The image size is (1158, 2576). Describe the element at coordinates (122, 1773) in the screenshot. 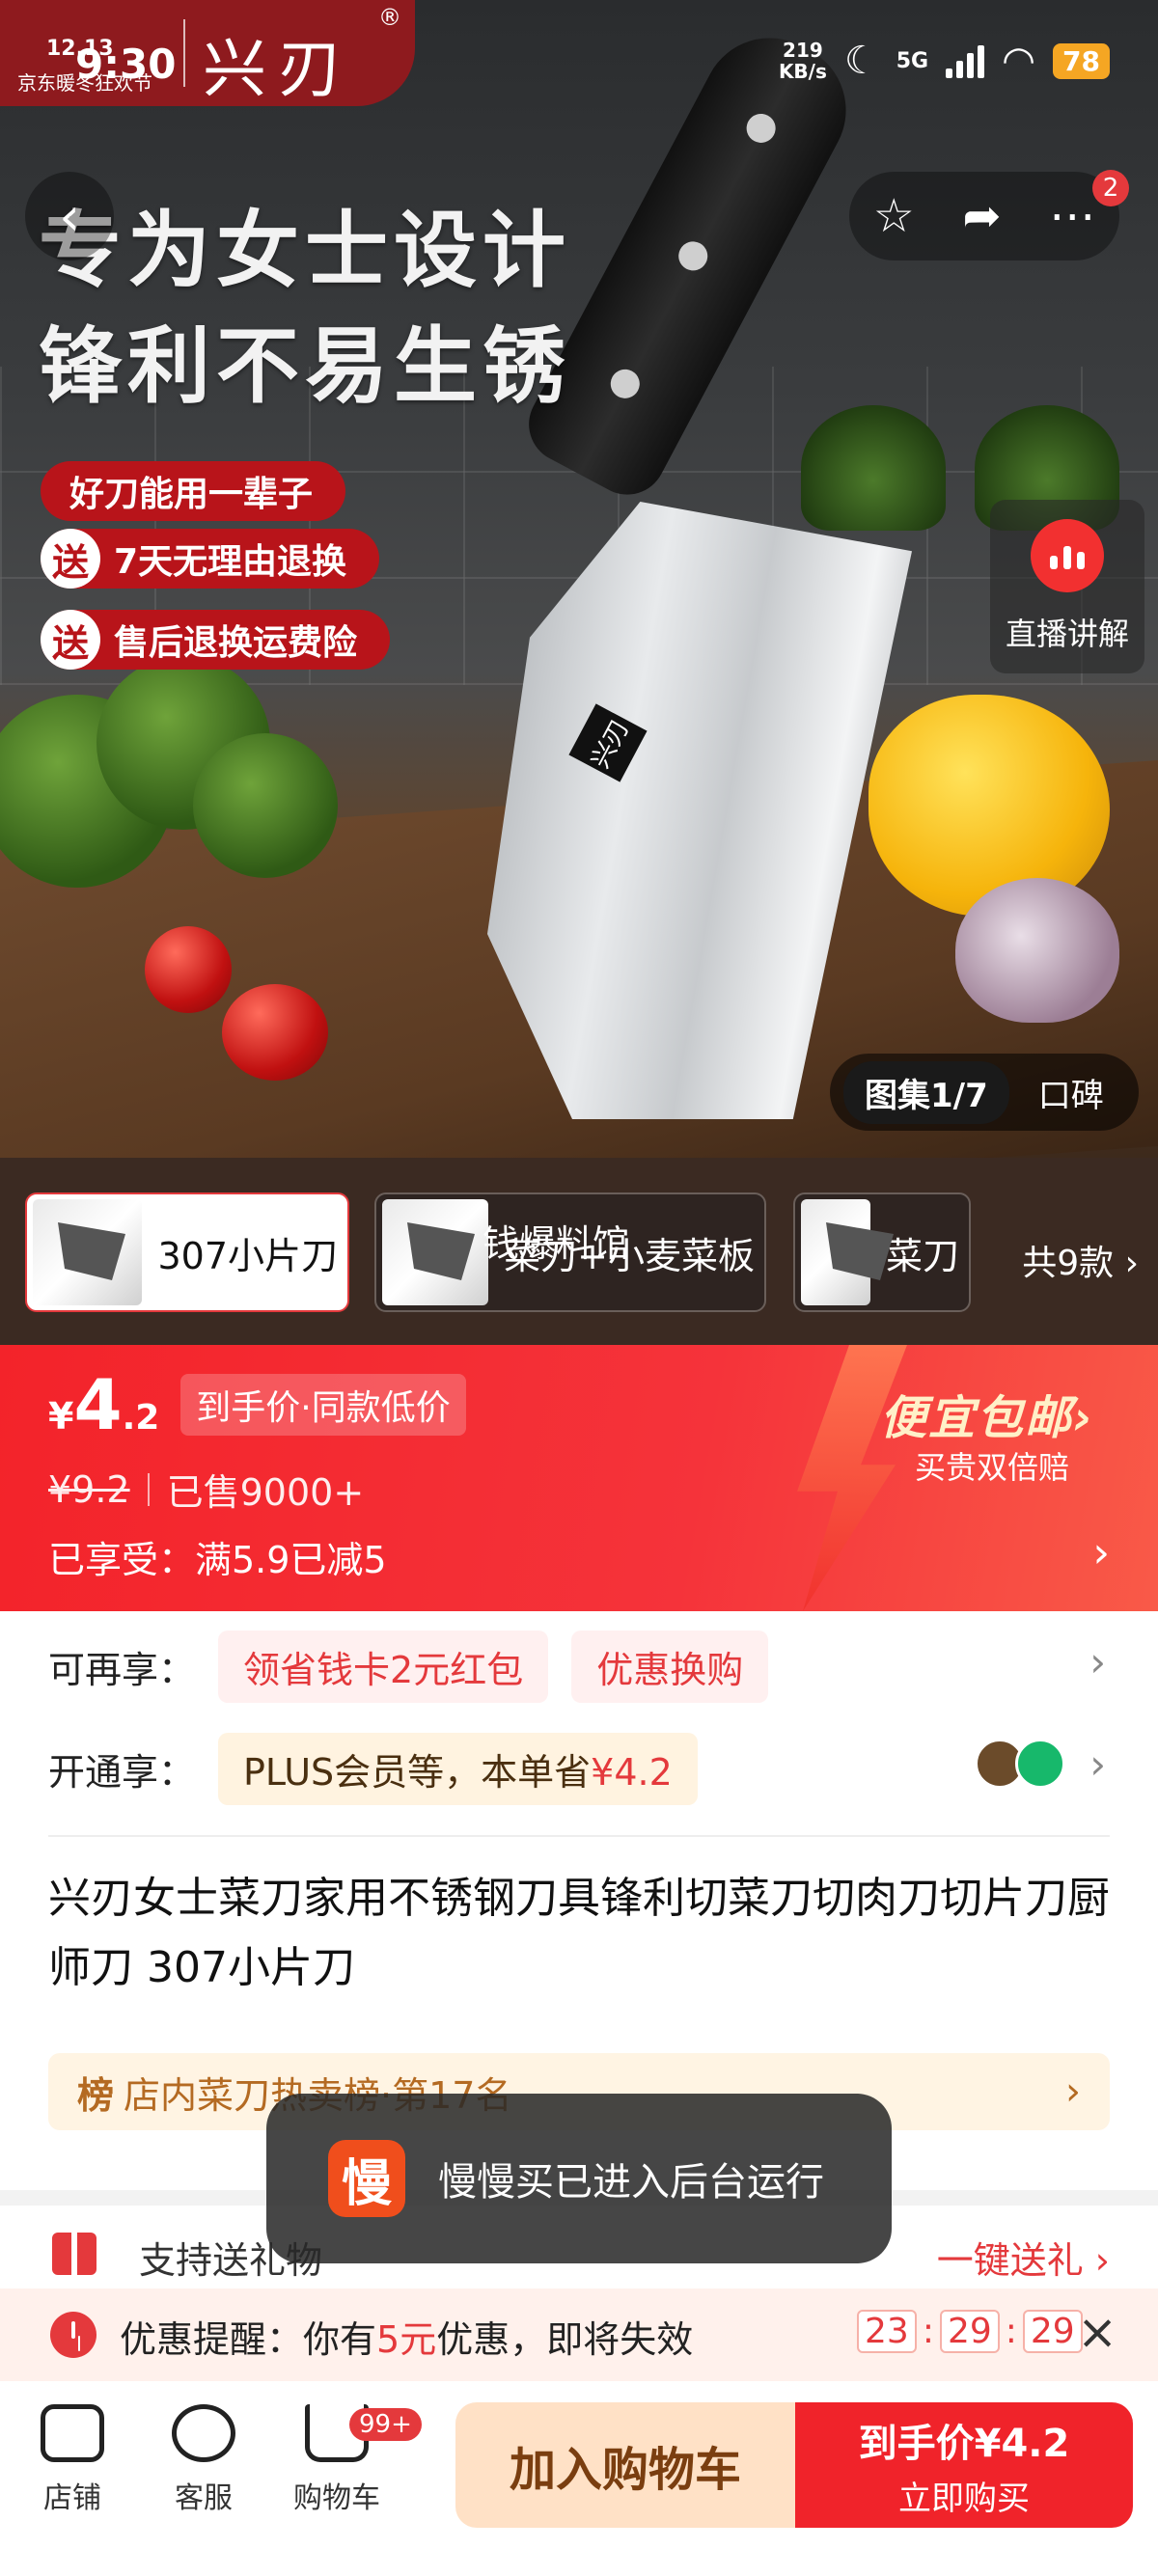

I see `offer-label: 开通享：` at that location.